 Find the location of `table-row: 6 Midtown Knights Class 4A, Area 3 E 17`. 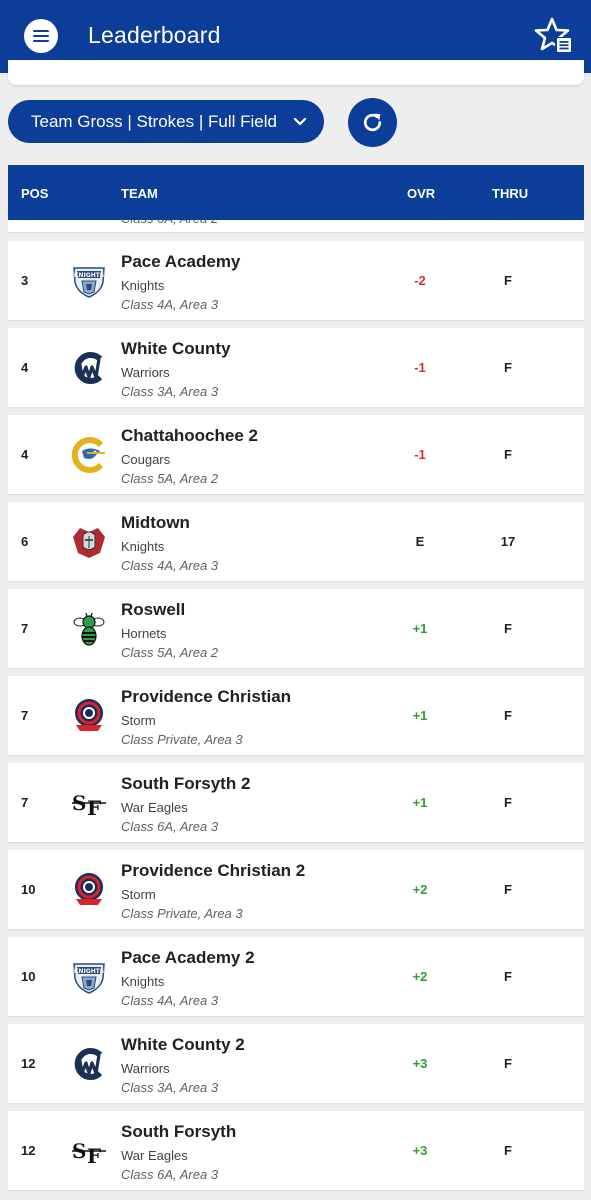

table-row: 6 Midtown Knights Class 4A, Area 3 E 17 is located at coordinates (296, 541).